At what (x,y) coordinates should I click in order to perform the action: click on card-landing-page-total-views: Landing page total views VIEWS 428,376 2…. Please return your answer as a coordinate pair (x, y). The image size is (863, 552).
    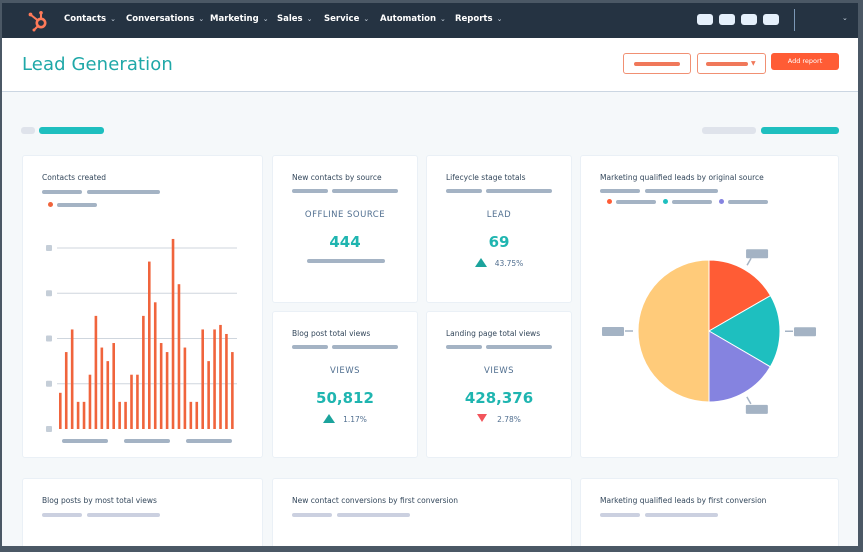
    Looking at the image, I should click on (499, 384).